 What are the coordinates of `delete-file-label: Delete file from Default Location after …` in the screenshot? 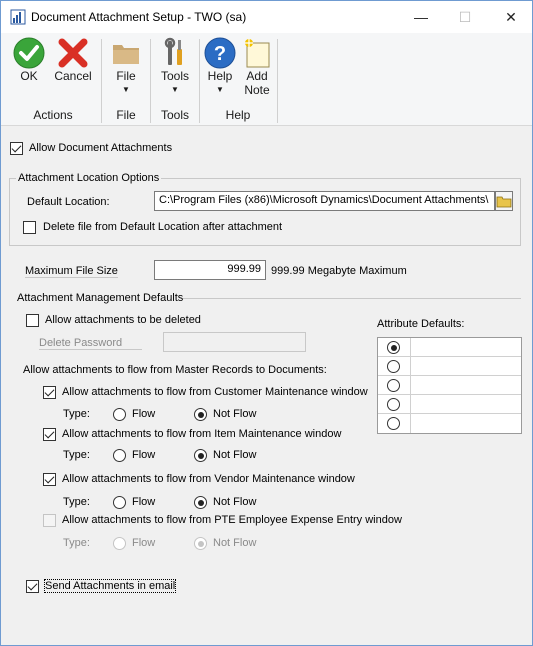 It's located at (163, 227).